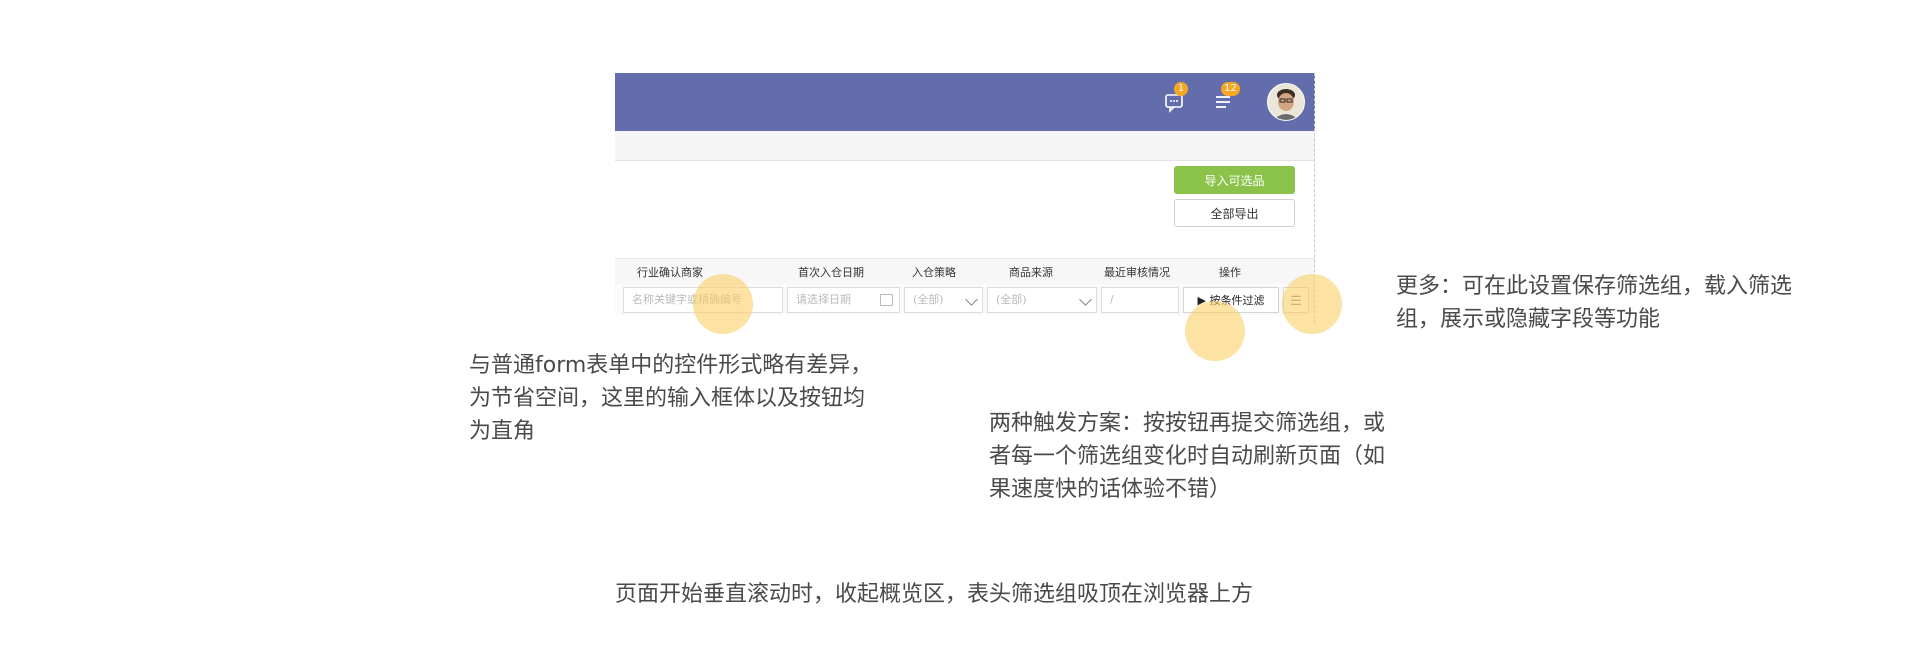 The width and height of the screenshot is (1920, 669). Describe the element at coordinates (502, 431) in the screenshot. I see `annotation-line: 为直角` at that location.